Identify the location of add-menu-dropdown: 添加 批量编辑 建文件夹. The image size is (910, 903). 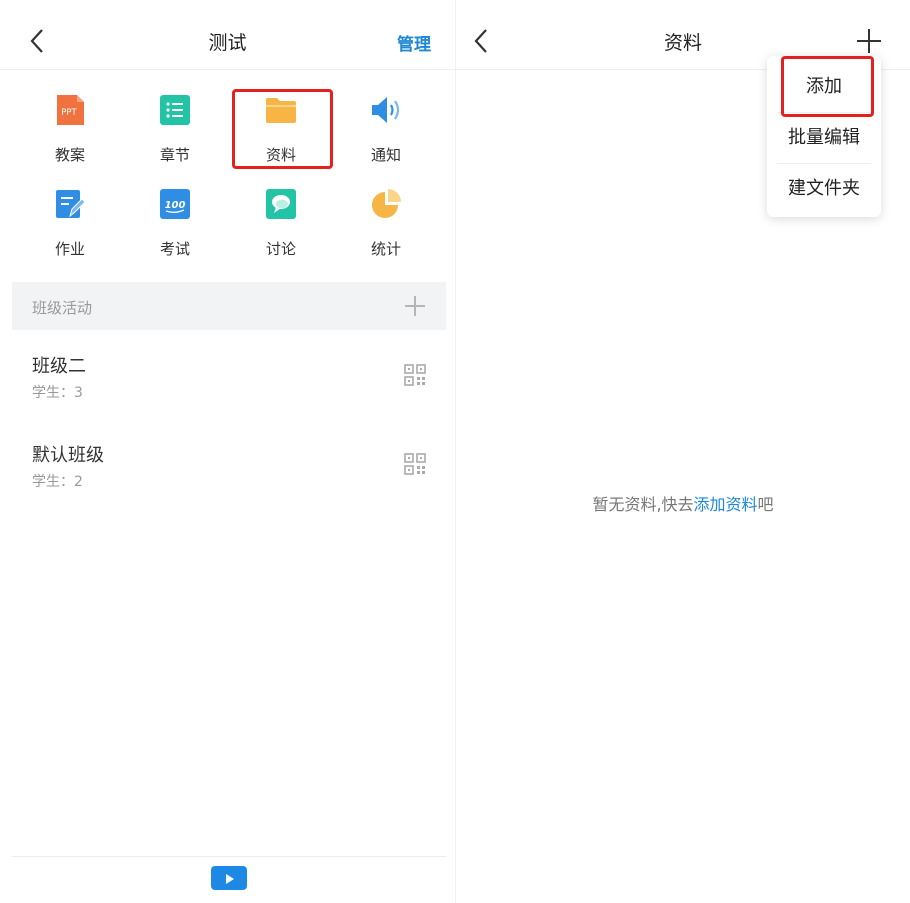
(824, 136).